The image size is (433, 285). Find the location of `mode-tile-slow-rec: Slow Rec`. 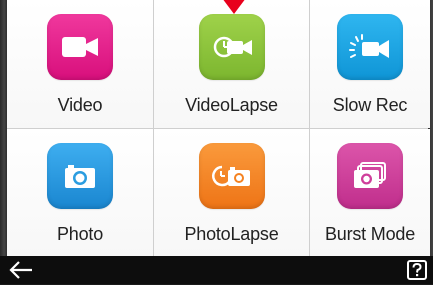

mode-tile-slow-rec: Slow Rec is located at coordinates (370, 64).